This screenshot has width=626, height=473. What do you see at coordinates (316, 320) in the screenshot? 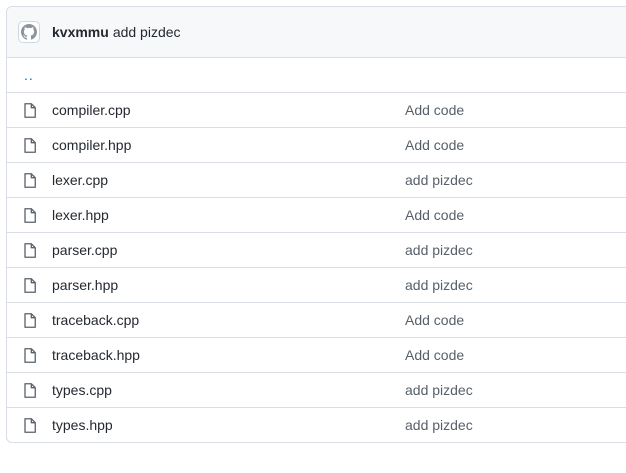
I see `file-row: traceback.cpp Add code` at bounding box center [316, 320].